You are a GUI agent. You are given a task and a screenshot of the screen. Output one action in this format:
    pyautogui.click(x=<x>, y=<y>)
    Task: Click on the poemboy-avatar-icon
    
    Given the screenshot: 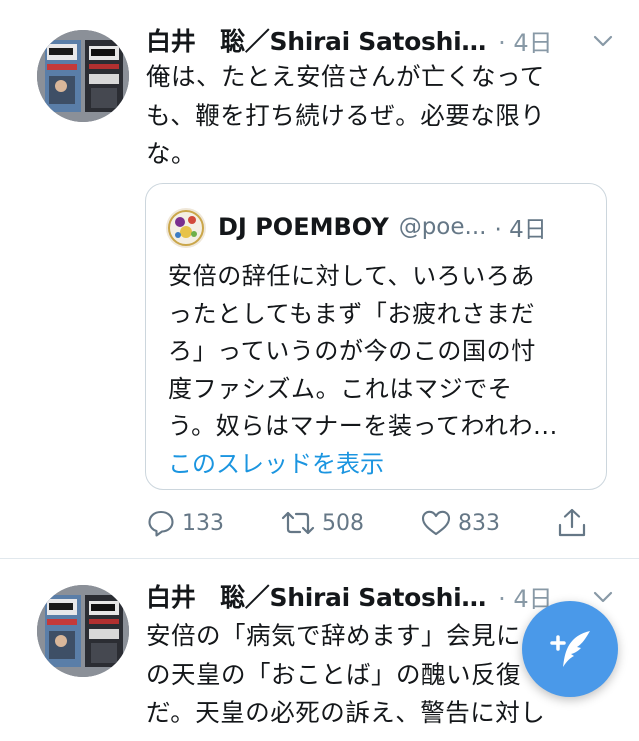 What is the action you would take?
    pyautogui.click(x=186, y=228)
    